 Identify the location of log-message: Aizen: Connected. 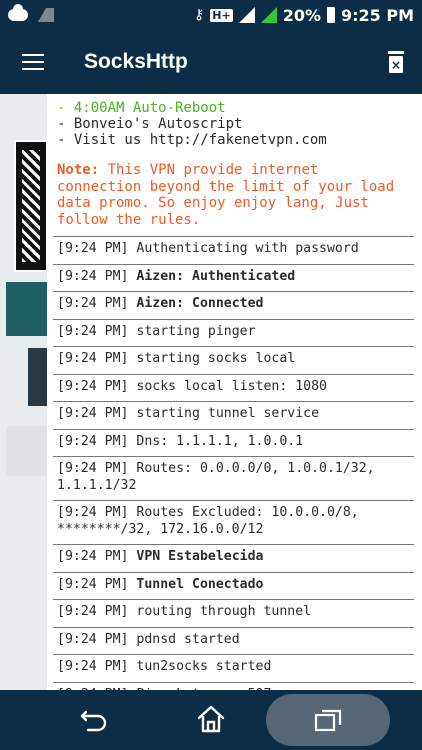
(200, 303).